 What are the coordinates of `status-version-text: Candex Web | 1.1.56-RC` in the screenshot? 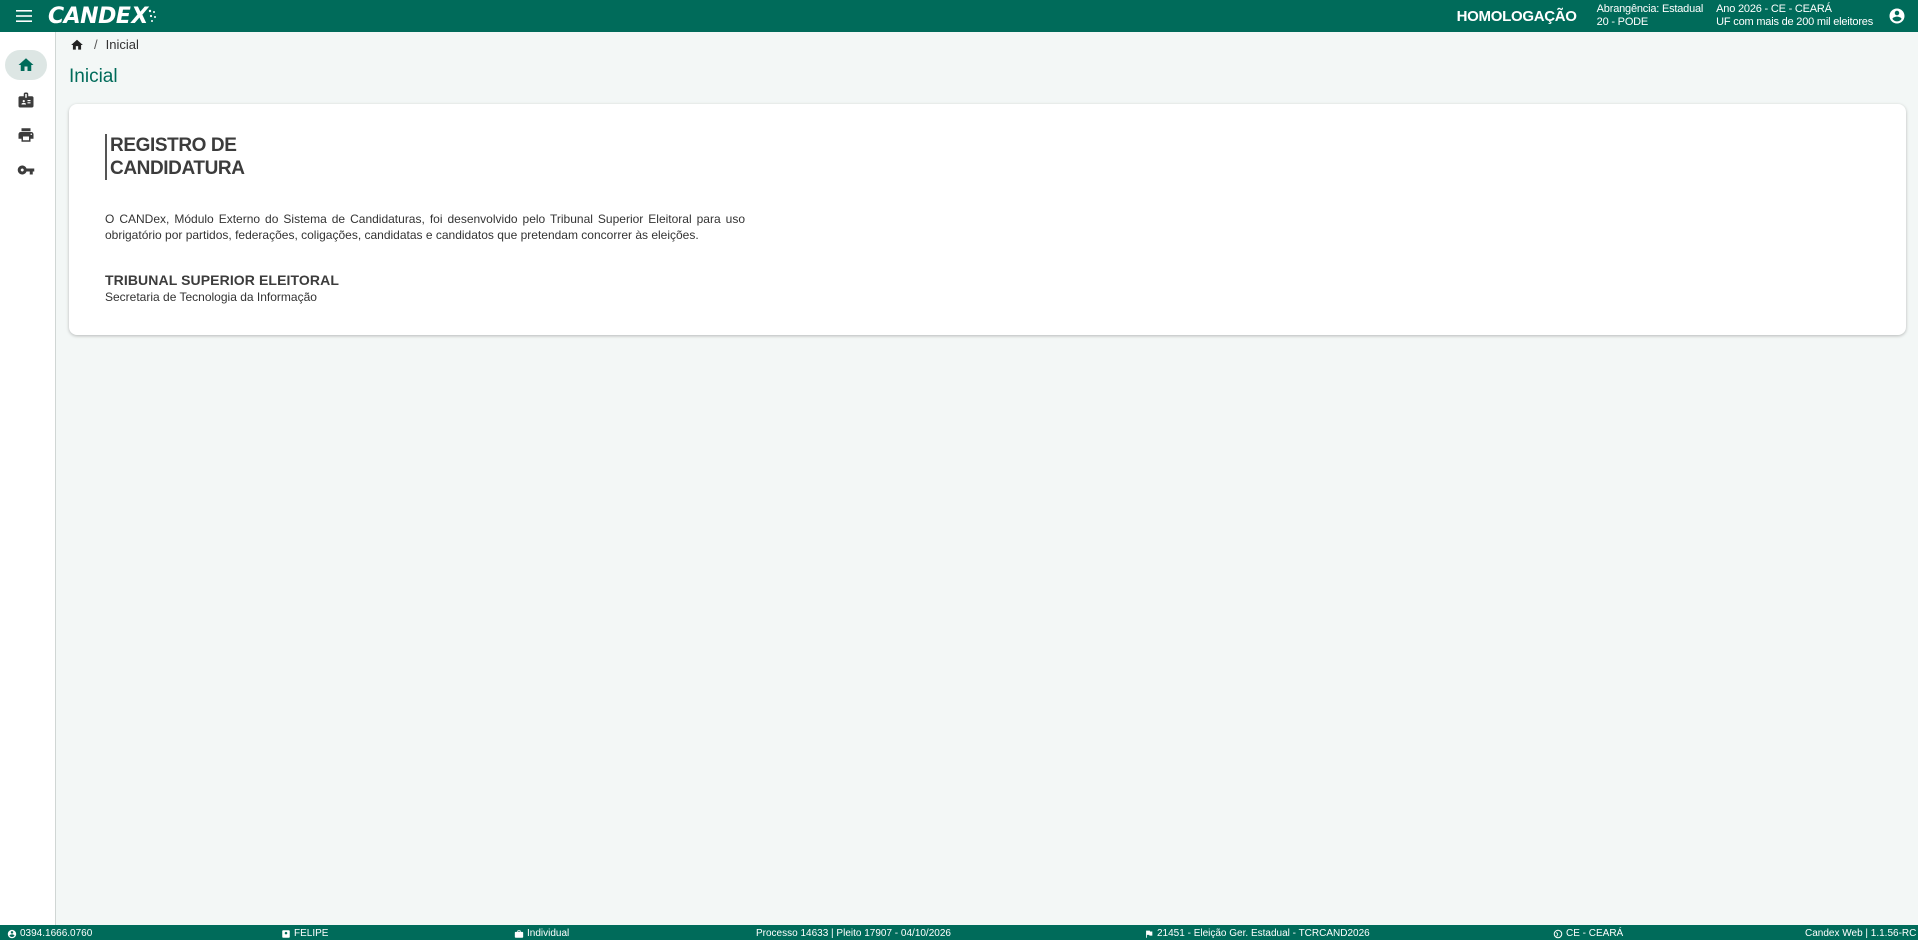 It's located at (1861, 933).